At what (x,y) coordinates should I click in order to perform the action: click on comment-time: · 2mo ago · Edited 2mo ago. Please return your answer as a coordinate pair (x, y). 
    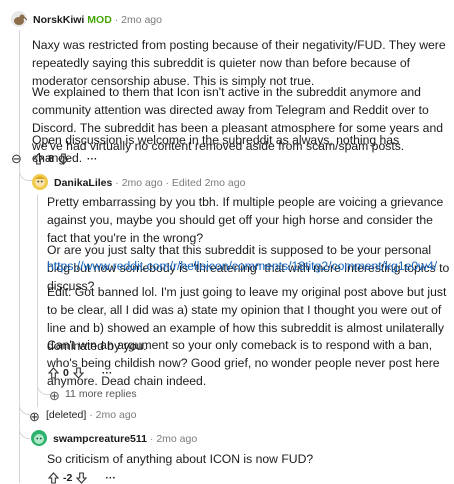
    Looking at the image, I should click on (180, 183).